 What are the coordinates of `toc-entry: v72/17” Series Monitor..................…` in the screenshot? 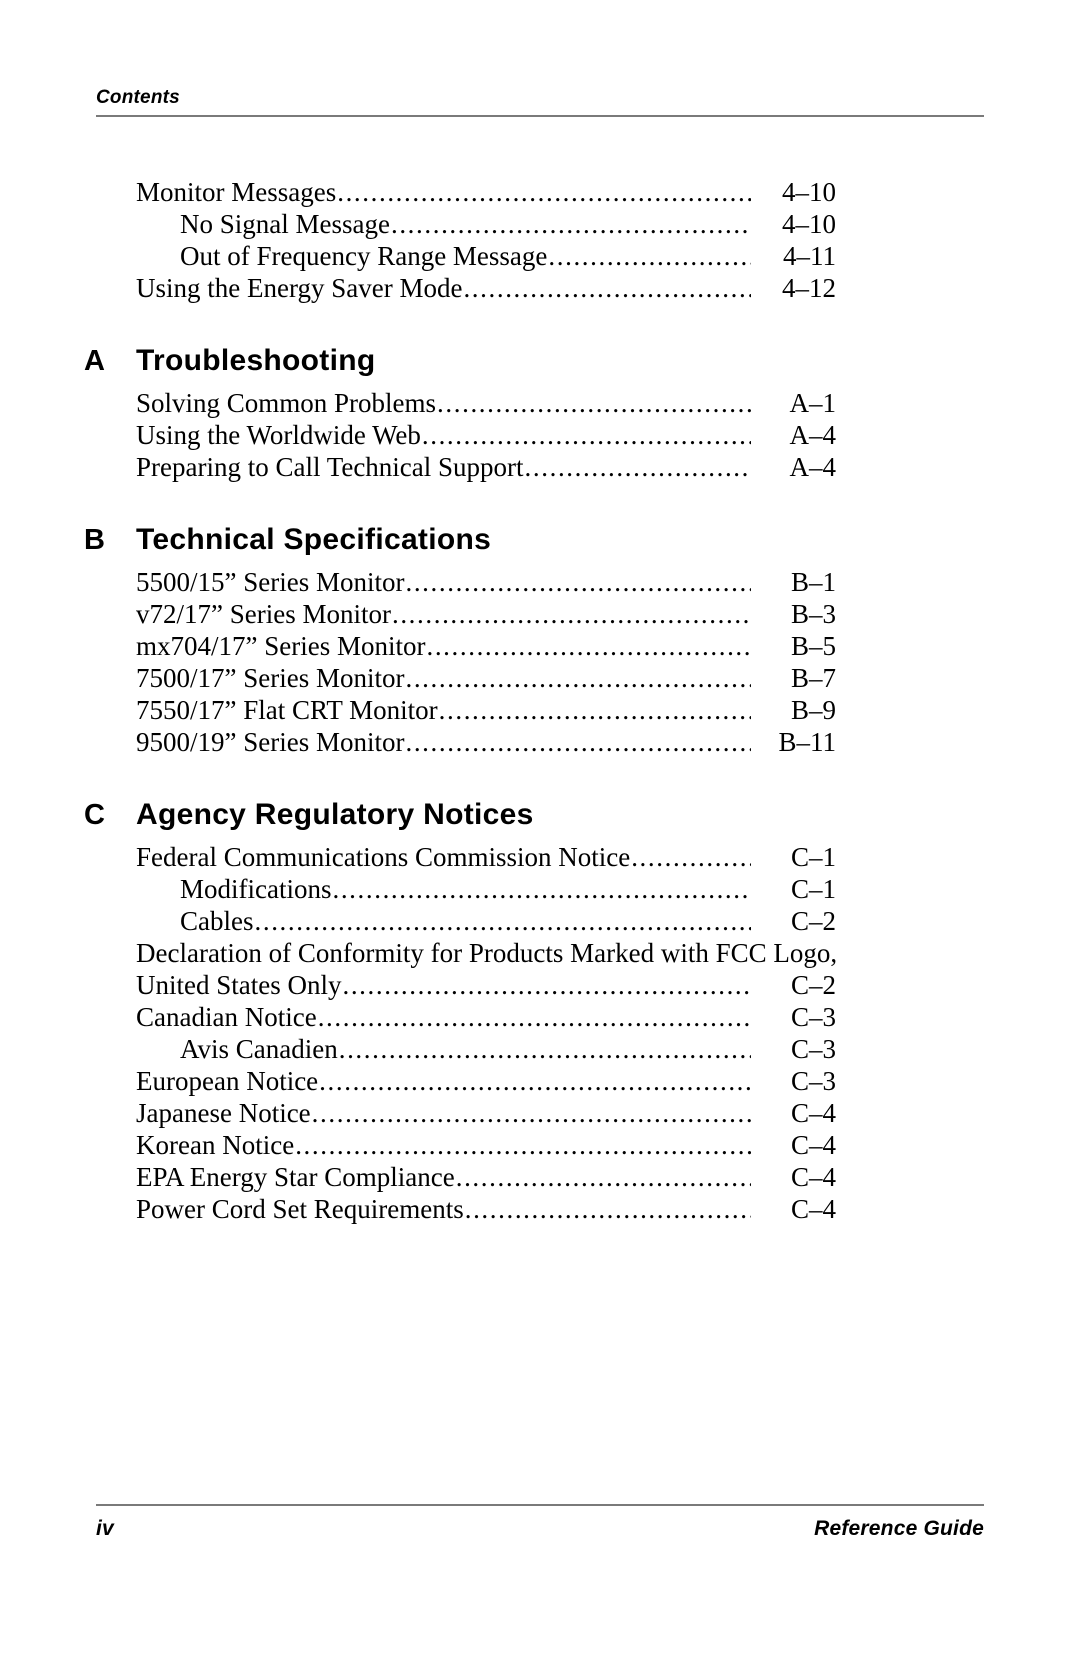 It's located at (486, 614).